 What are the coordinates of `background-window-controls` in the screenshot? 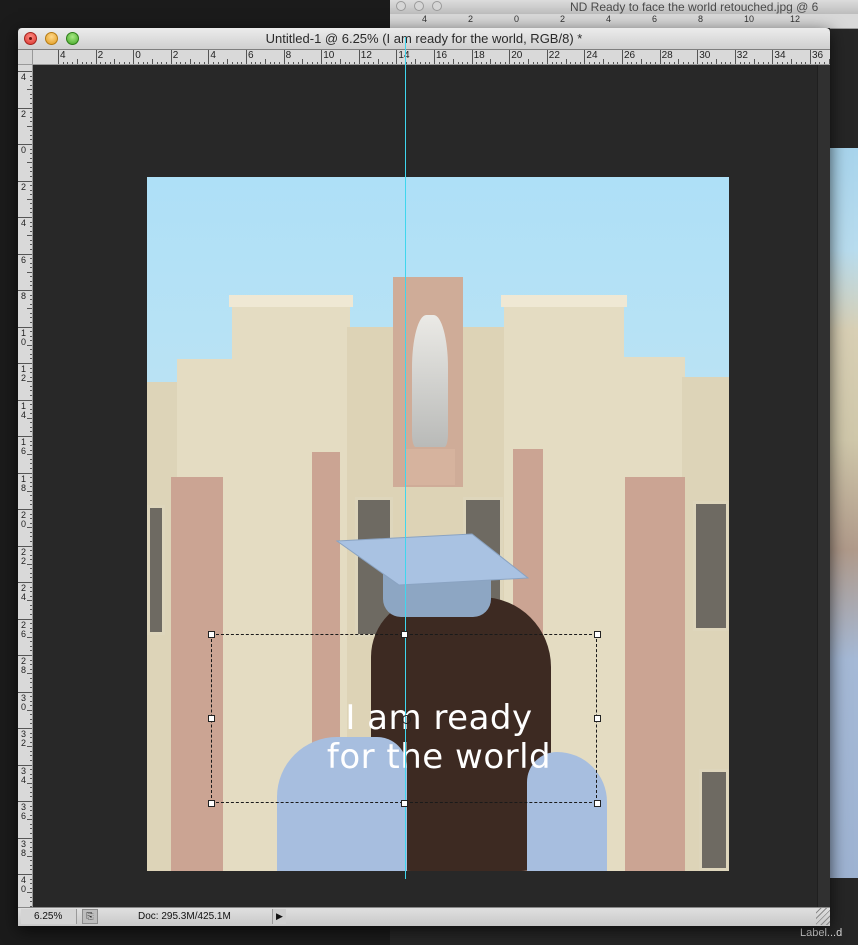 It's located at (419, 6).